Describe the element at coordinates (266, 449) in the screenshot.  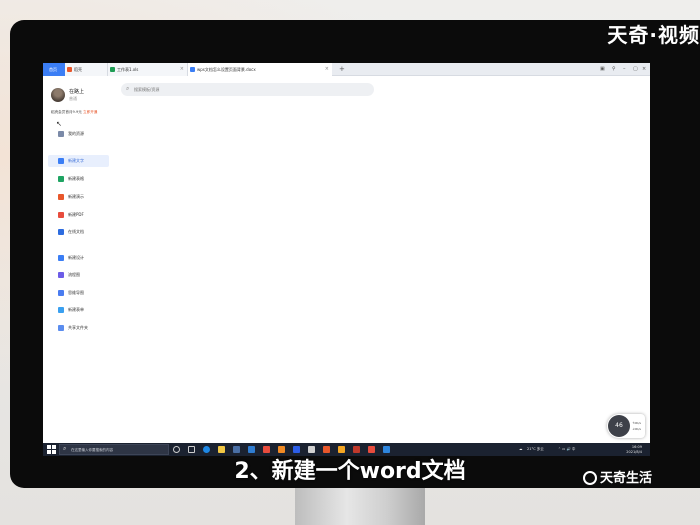
I see `wps-icon` at that location.